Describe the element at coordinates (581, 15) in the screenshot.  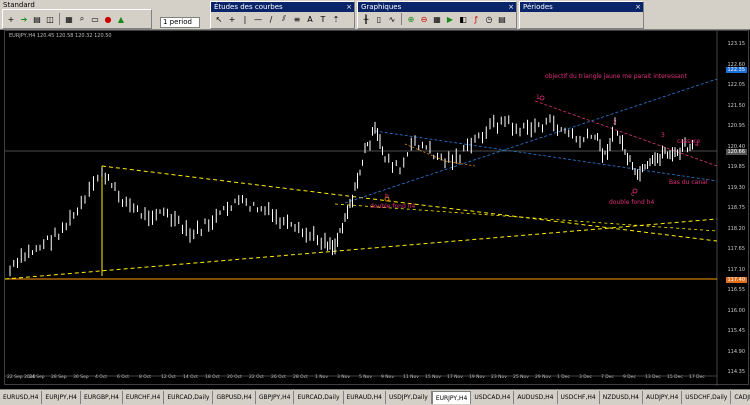
I see `periods-toolbar: Périodes ×` at that location.